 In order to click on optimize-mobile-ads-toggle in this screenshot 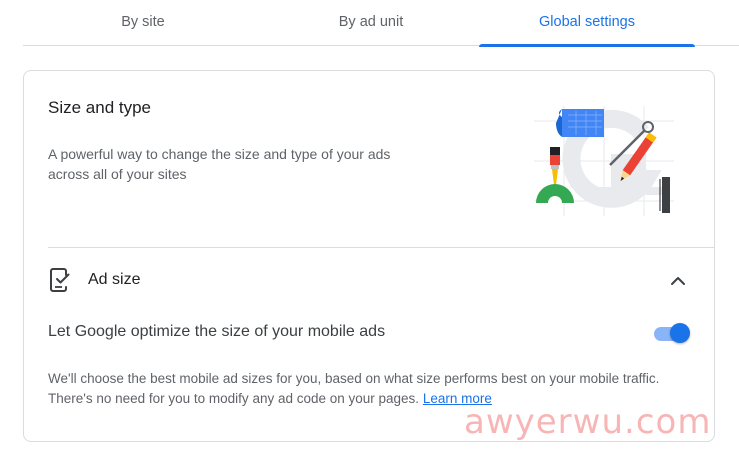, I will do `click(672, 333)`.